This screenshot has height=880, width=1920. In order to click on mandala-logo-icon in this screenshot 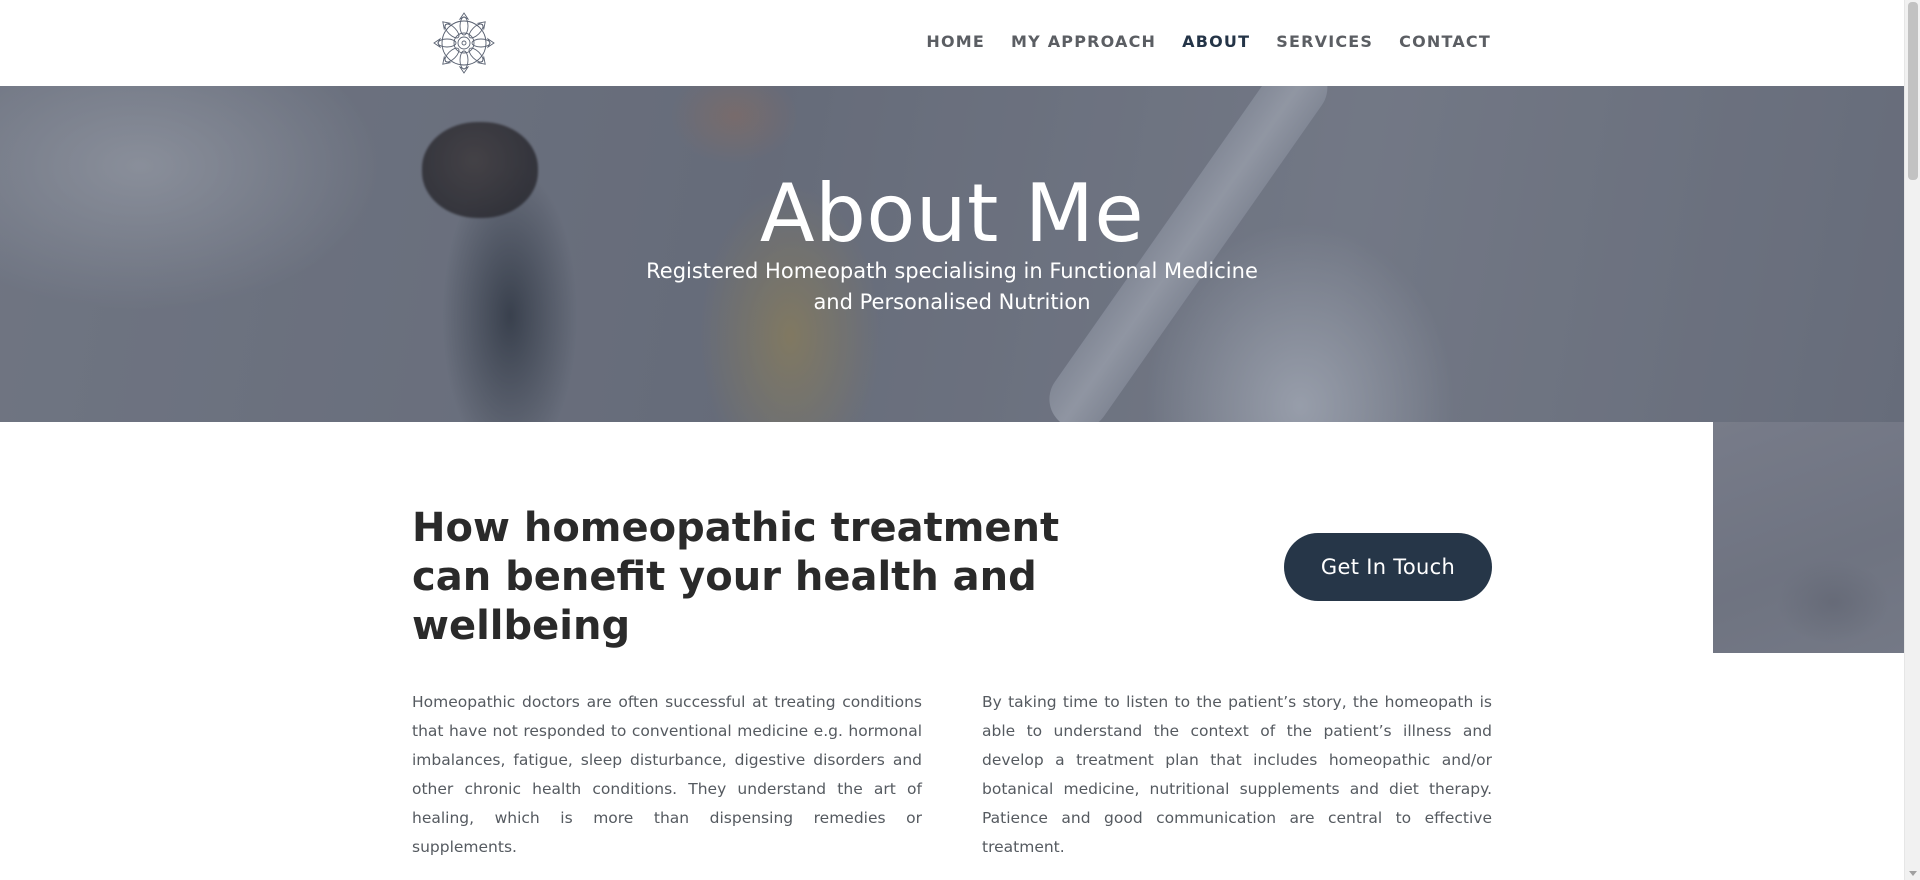, I will do `click(464, 43)`.